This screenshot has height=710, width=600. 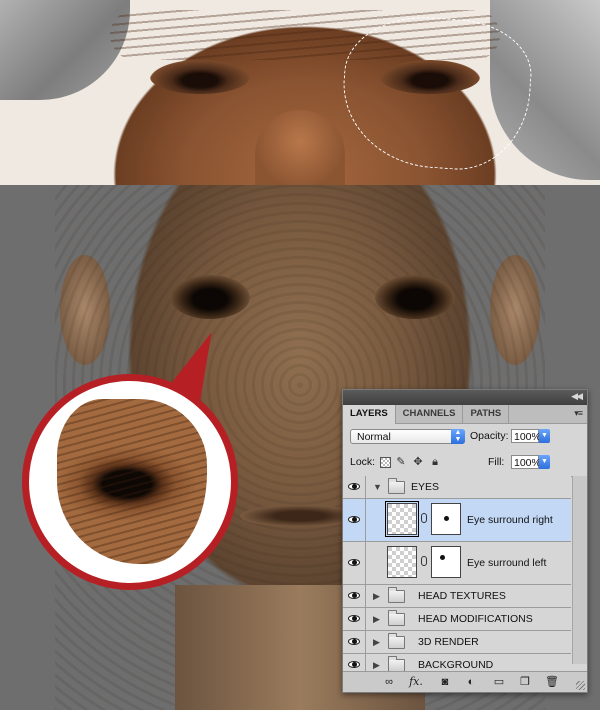 I want to click on layer-name: Eye surround right, so click(x=510, y=520).